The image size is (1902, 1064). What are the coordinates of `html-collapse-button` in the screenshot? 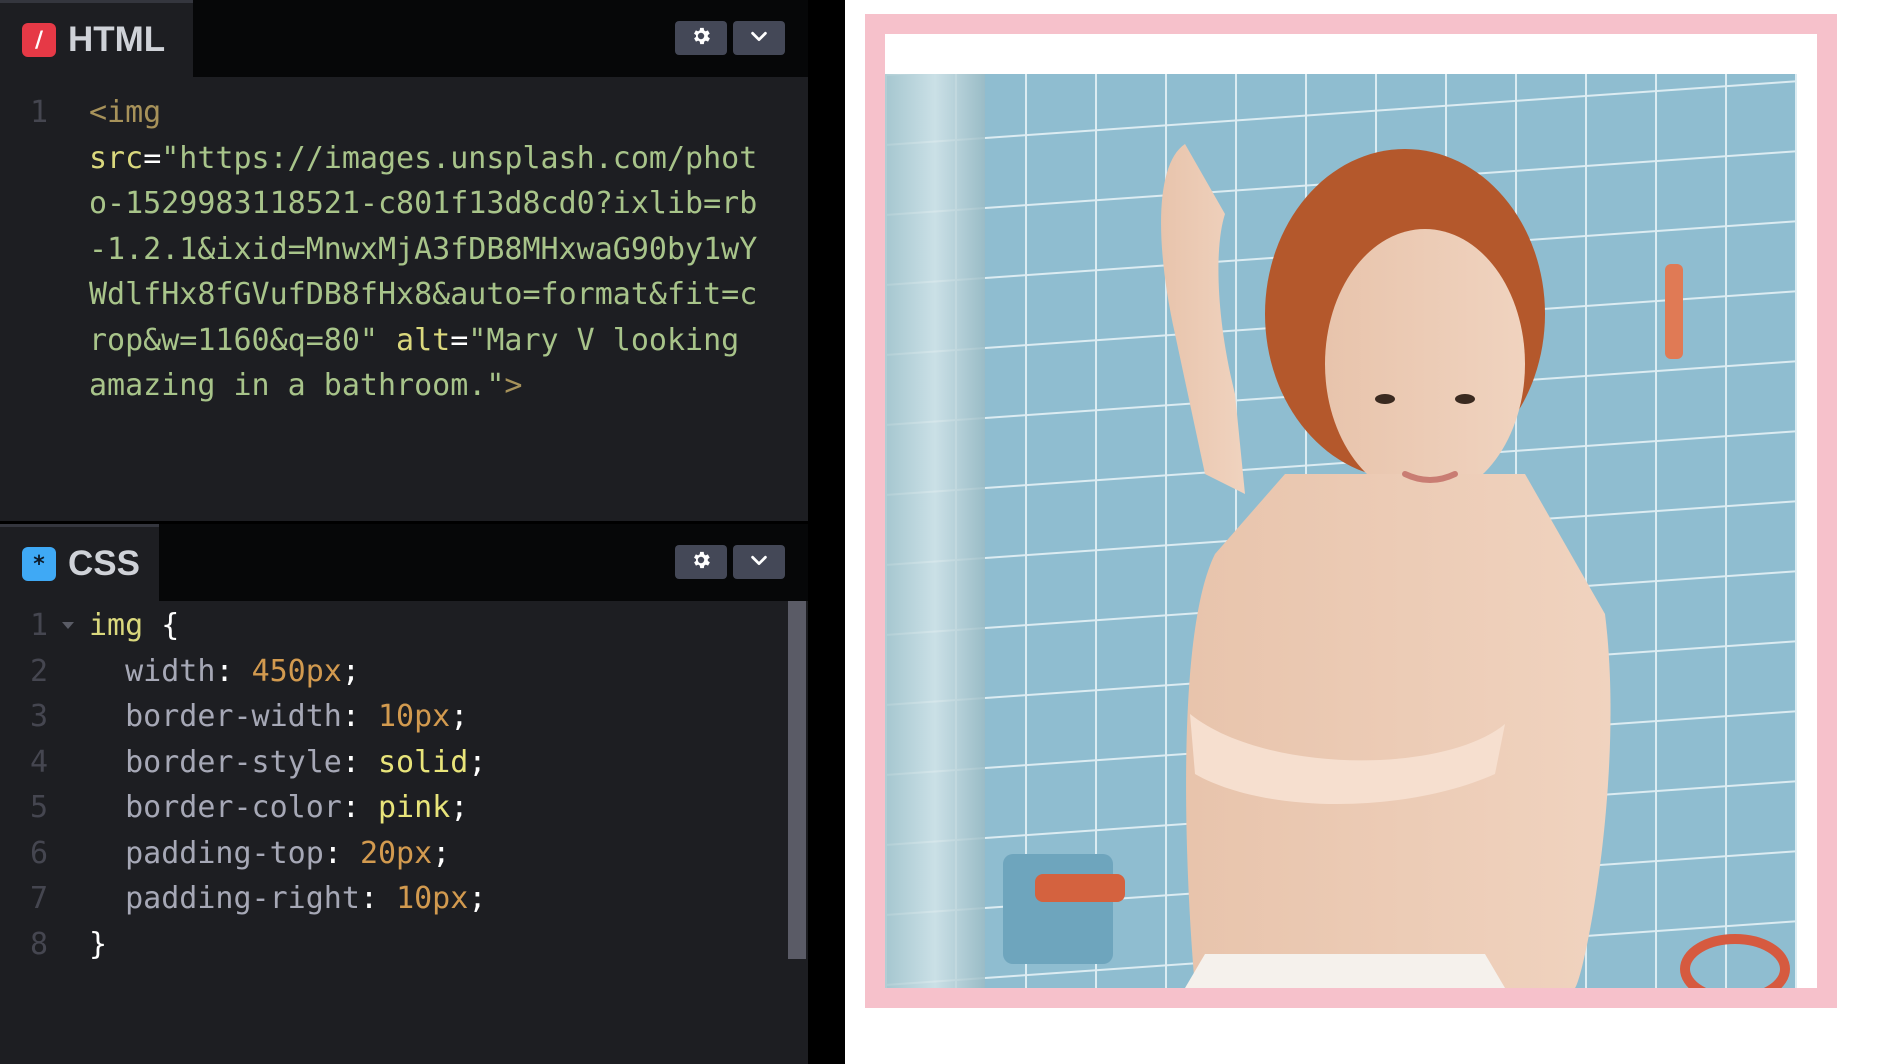 It's located at (759, 38).